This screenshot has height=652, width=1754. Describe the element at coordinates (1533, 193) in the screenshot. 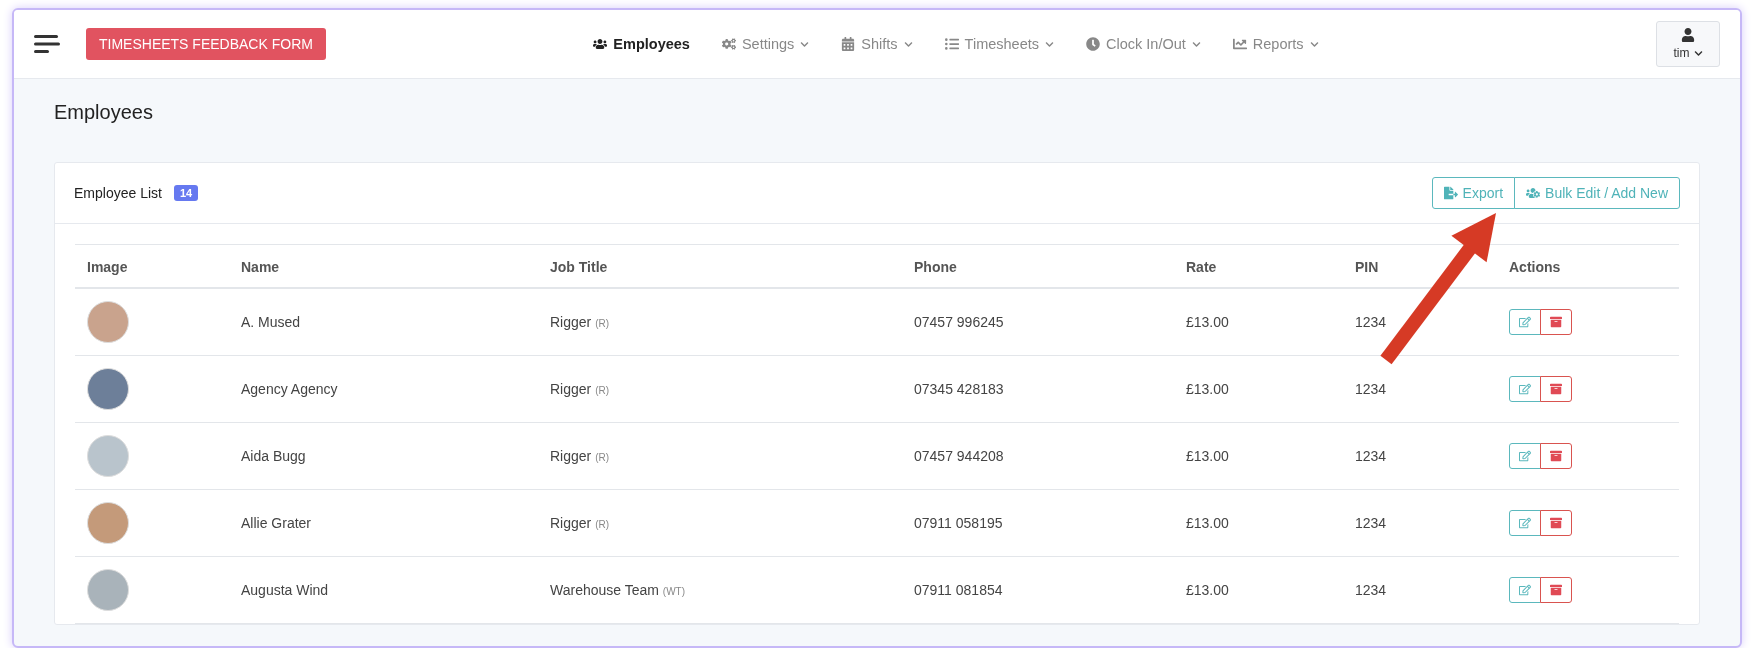

I see `users-cog-icon` at that location.